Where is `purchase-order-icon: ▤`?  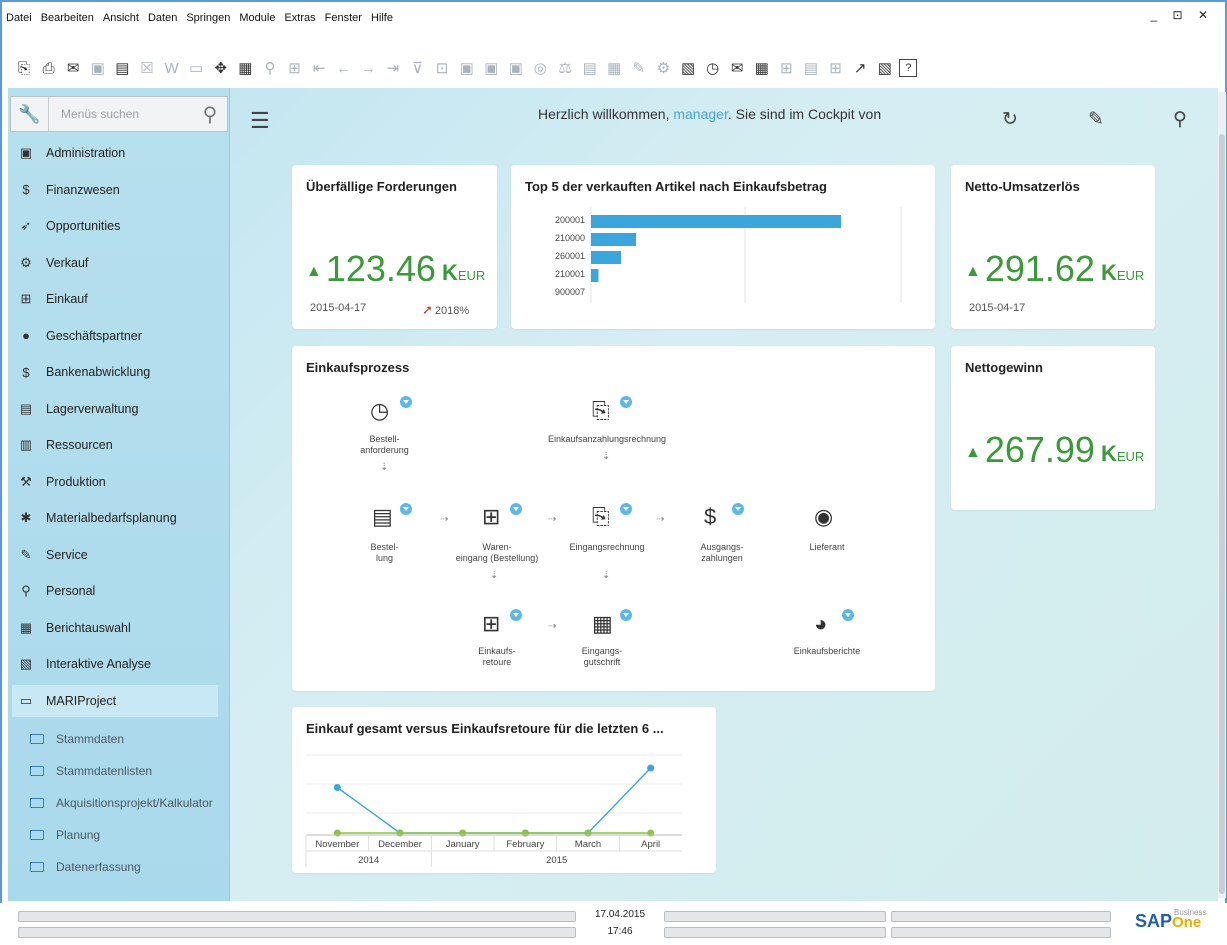
purchase-order-icon: ▤ is located at coordinates (382, 517).